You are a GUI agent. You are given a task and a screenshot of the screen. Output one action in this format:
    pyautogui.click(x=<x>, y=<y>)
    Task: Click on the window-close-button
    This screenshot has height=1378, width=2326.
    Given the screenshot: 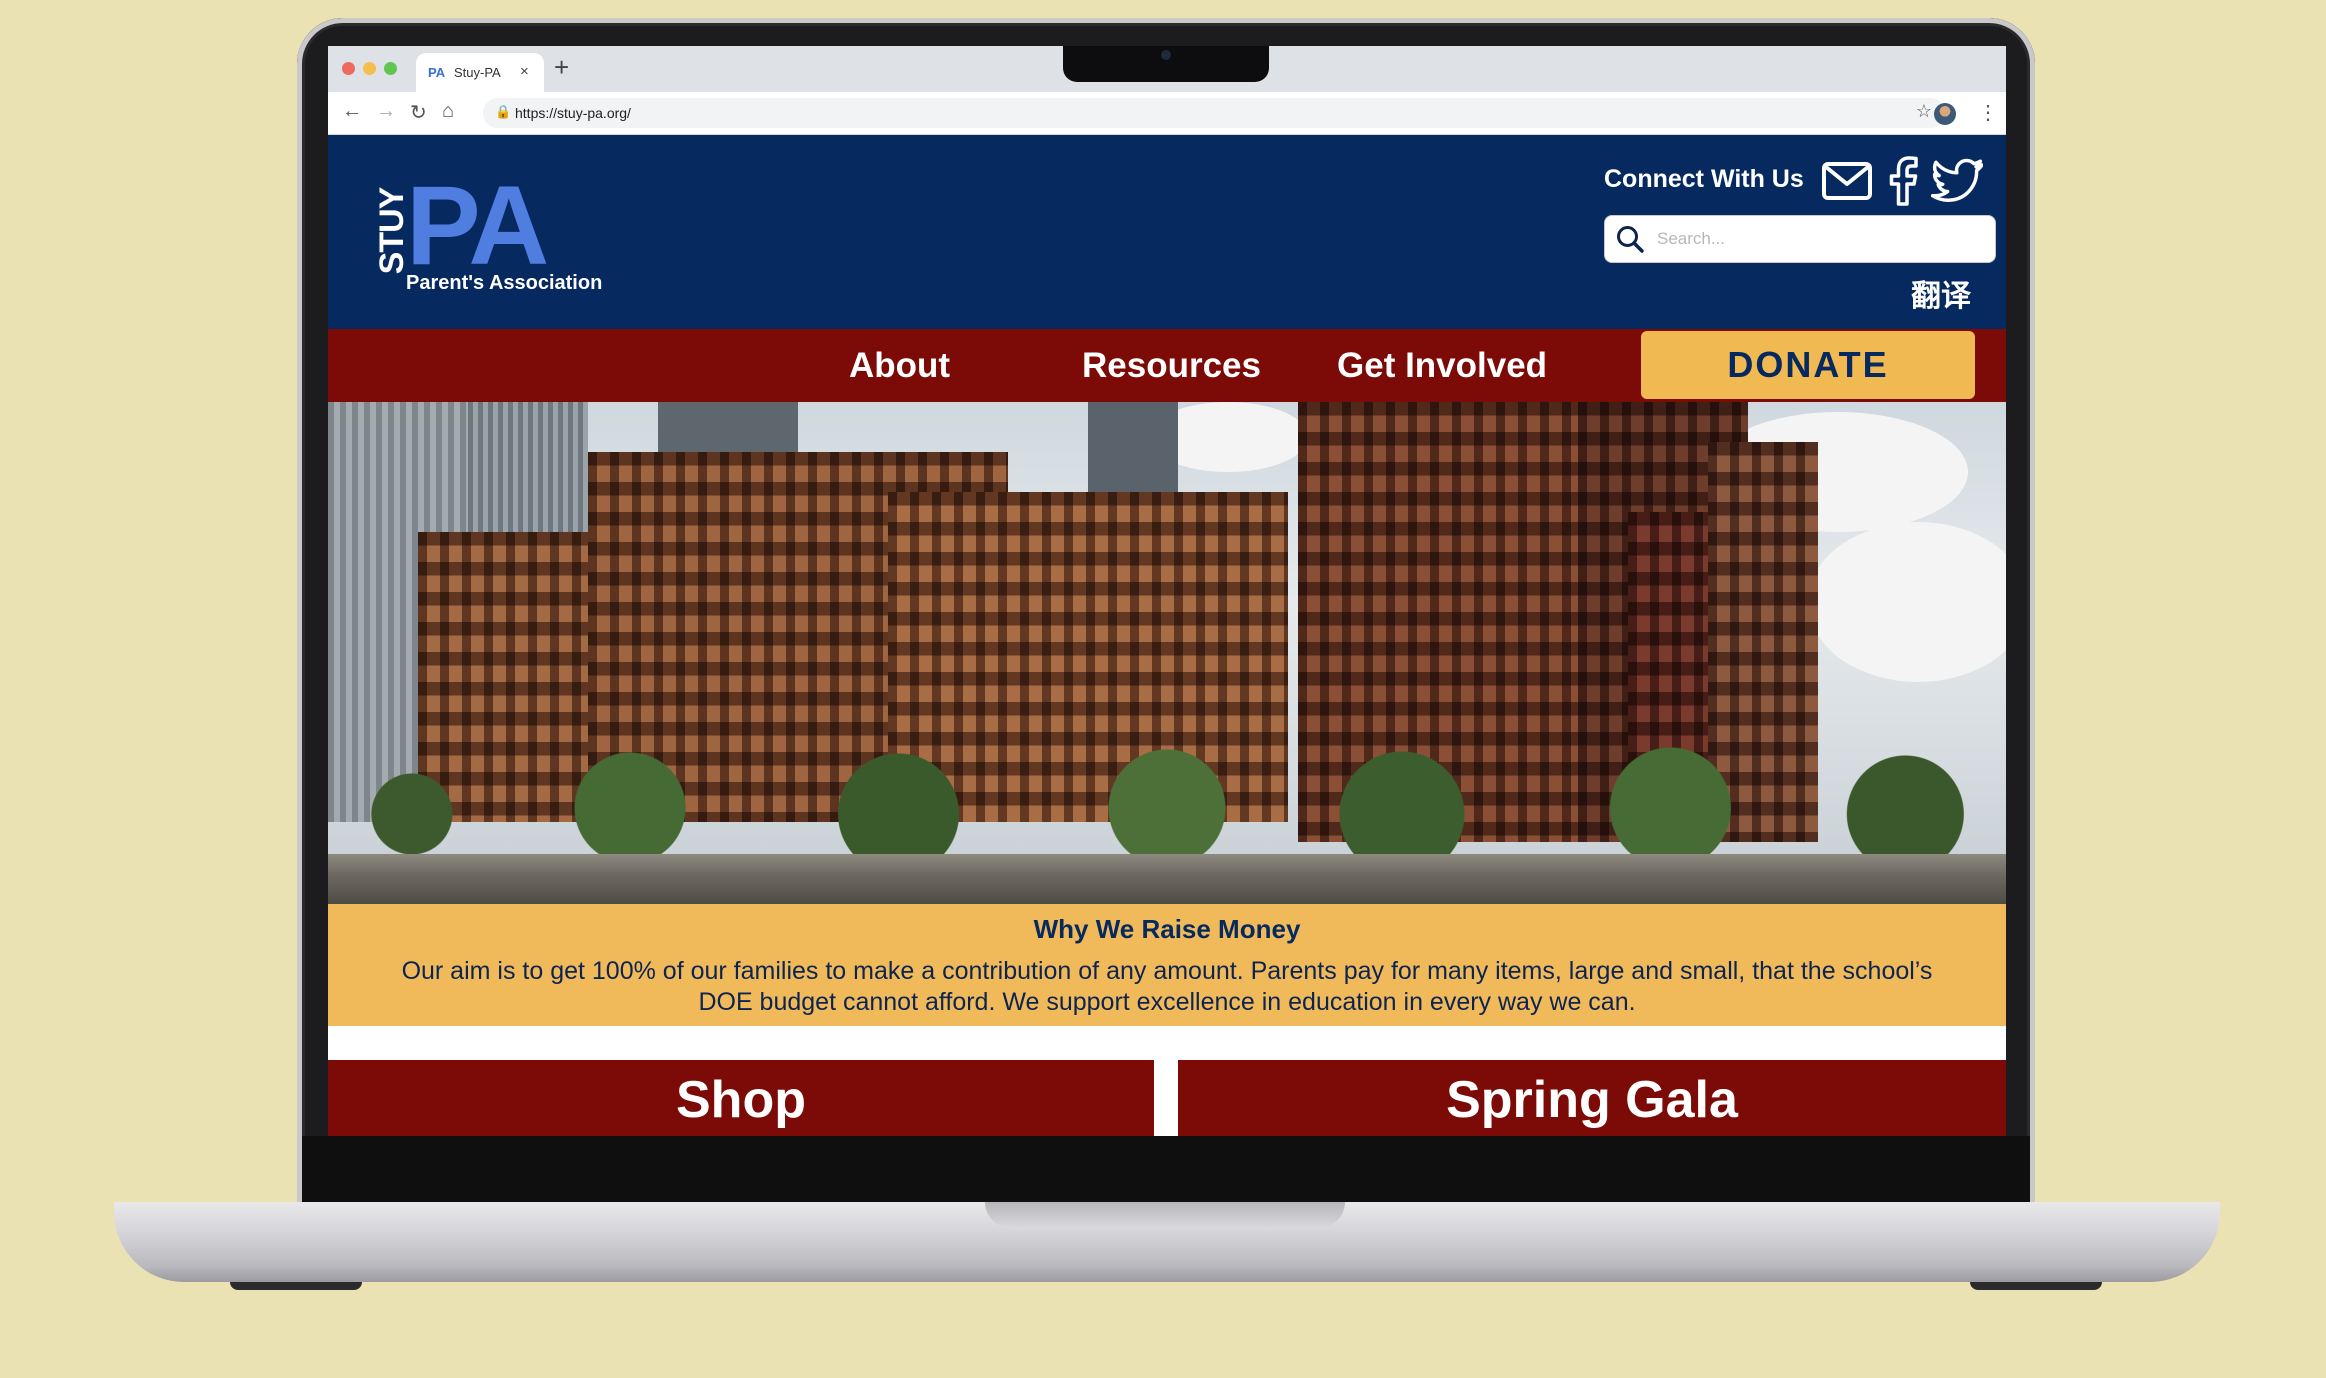 What is the action you would take?
    pyautogui.click(x=348, y=68)
    